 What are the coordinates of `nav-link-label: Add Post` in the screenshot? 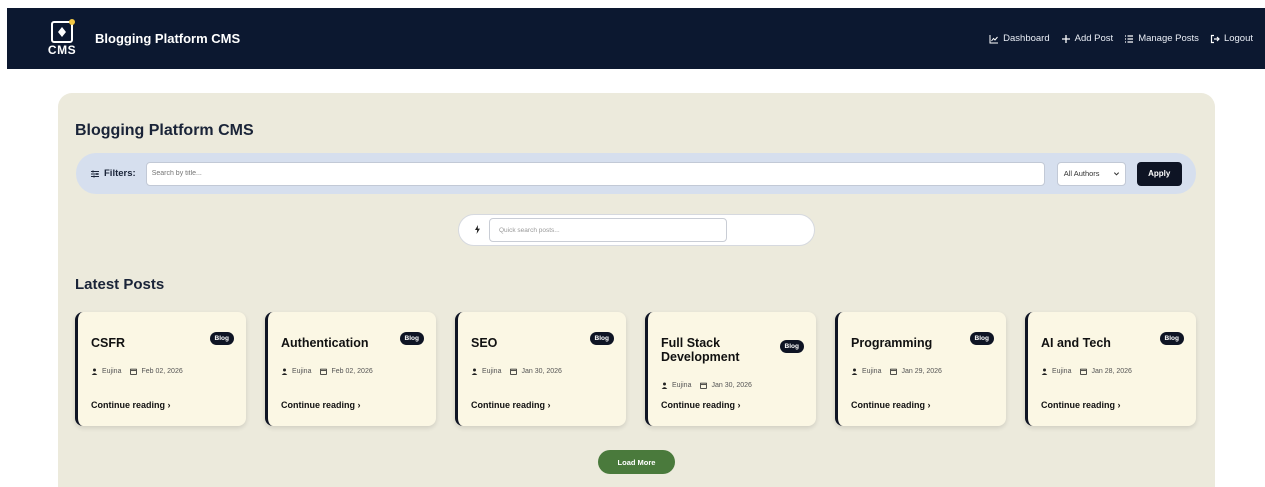 It's located at (1094, 38).